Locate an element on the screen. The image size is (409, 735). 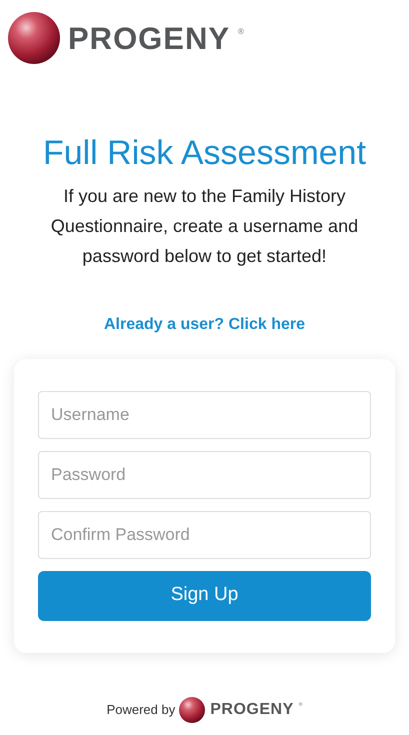
text-field: Confirm Password is located at coordinates (204, 534).